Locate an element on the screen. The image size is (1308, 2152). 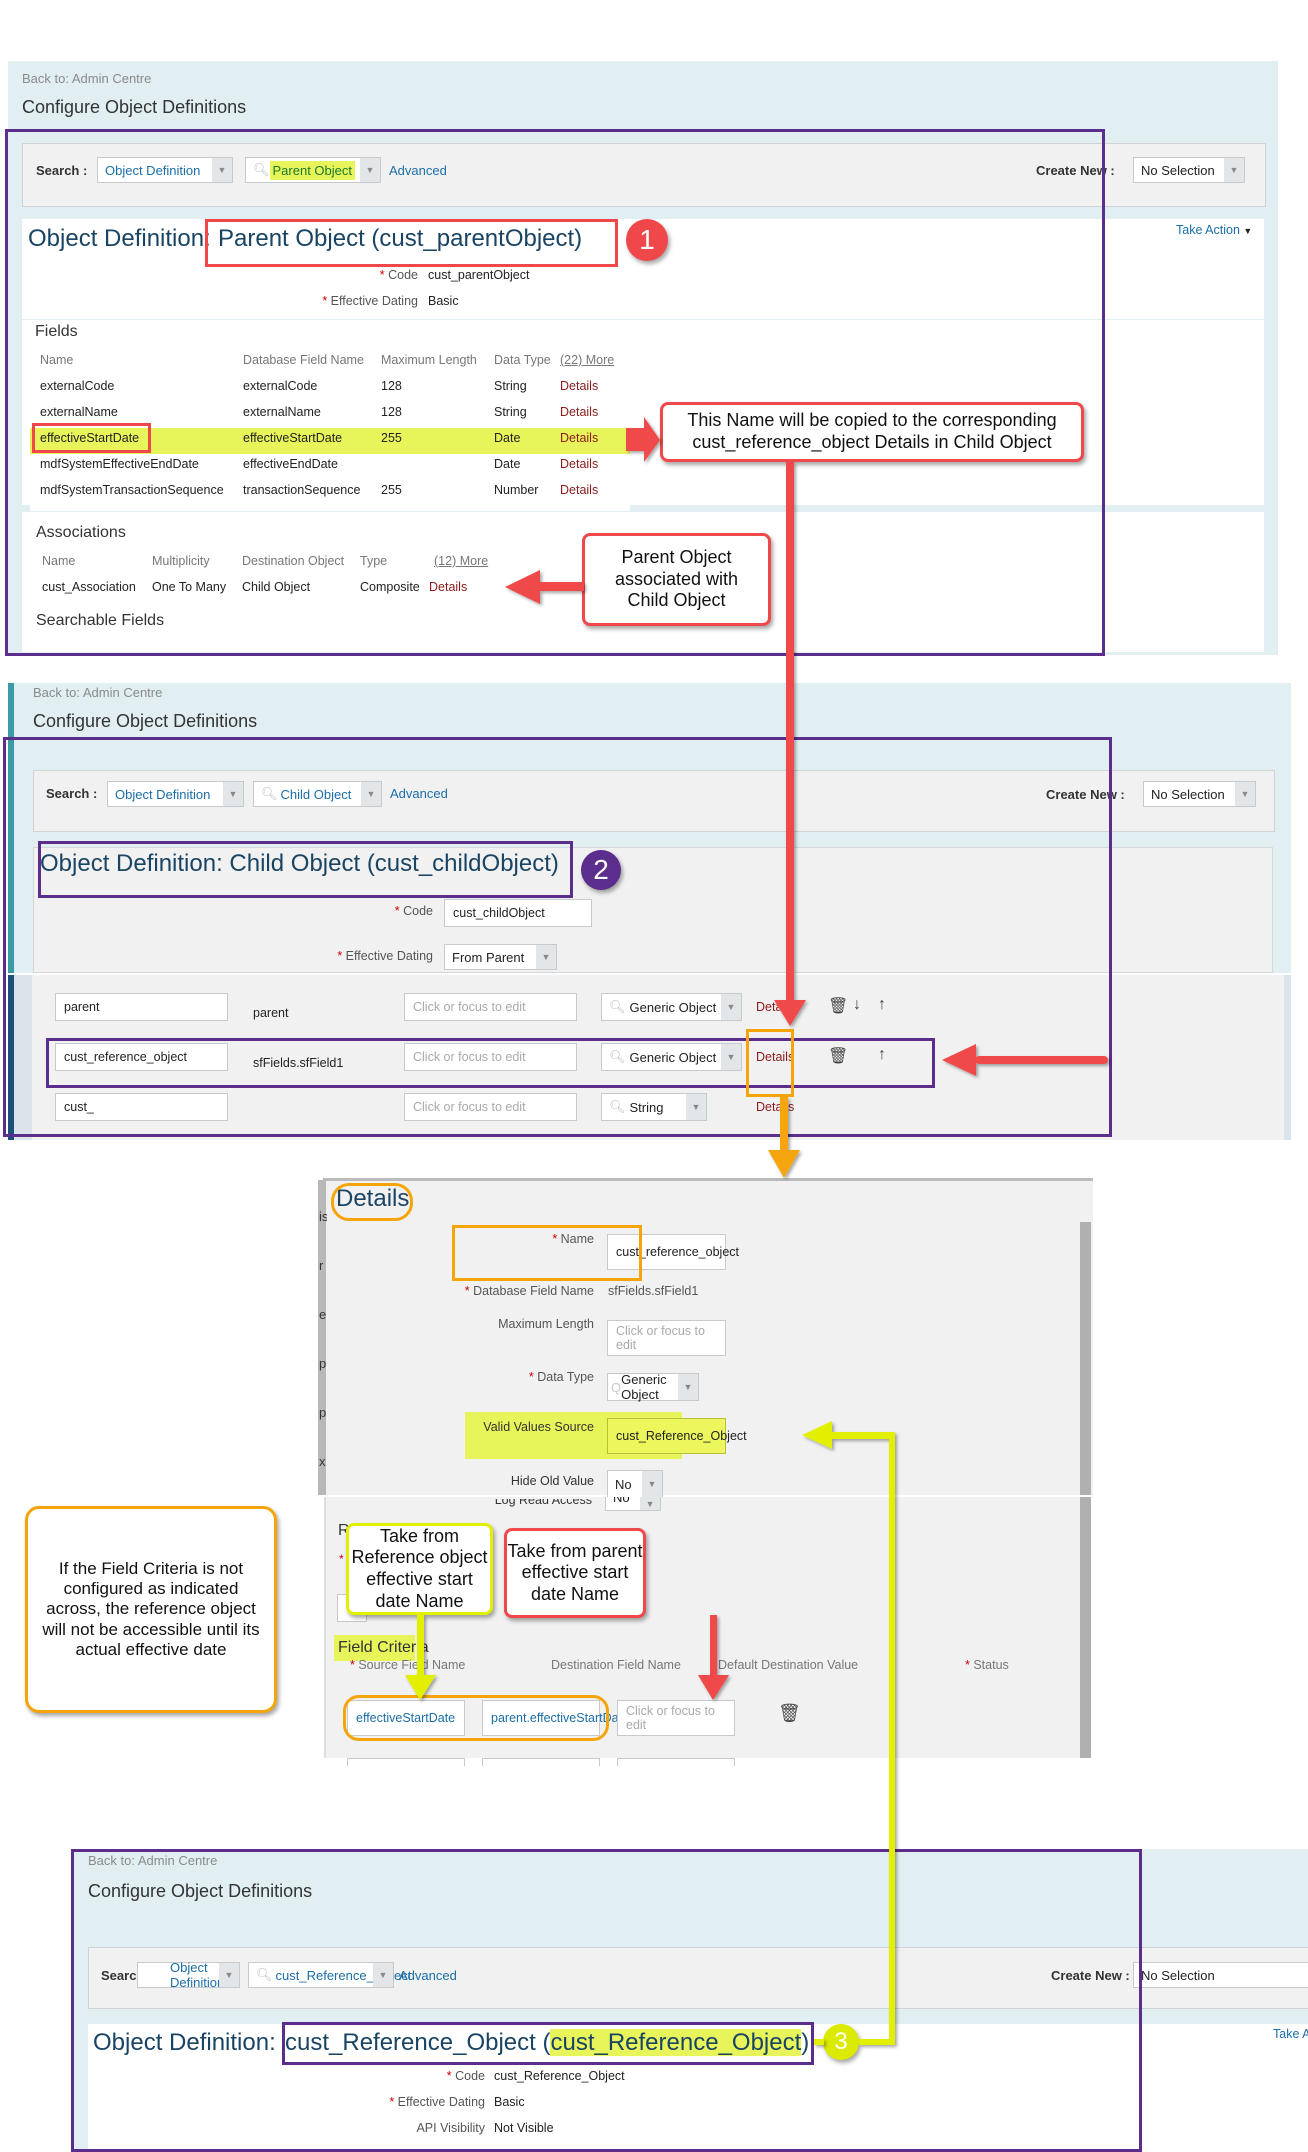
hide-old-value: No is located at coordinates (623, 1484).